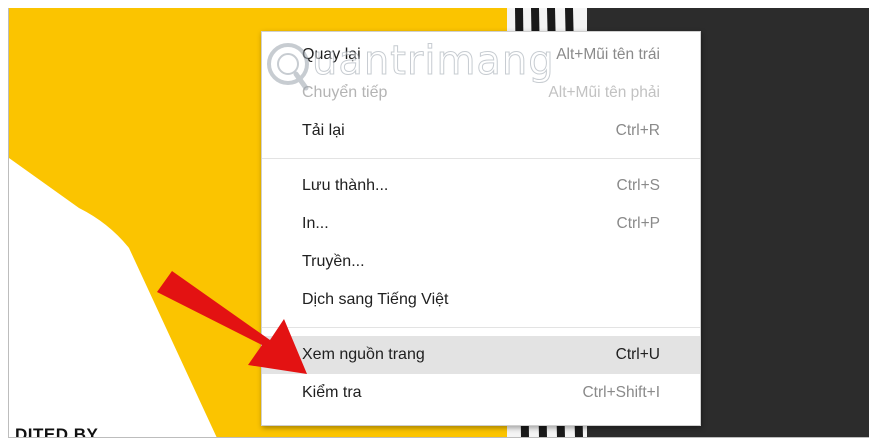  What do you see at coordinates (621, 392) in the screenshot?
I see `menu-item-shortcut: Ctrl+Shift+I` at bounding box center [621, 392].